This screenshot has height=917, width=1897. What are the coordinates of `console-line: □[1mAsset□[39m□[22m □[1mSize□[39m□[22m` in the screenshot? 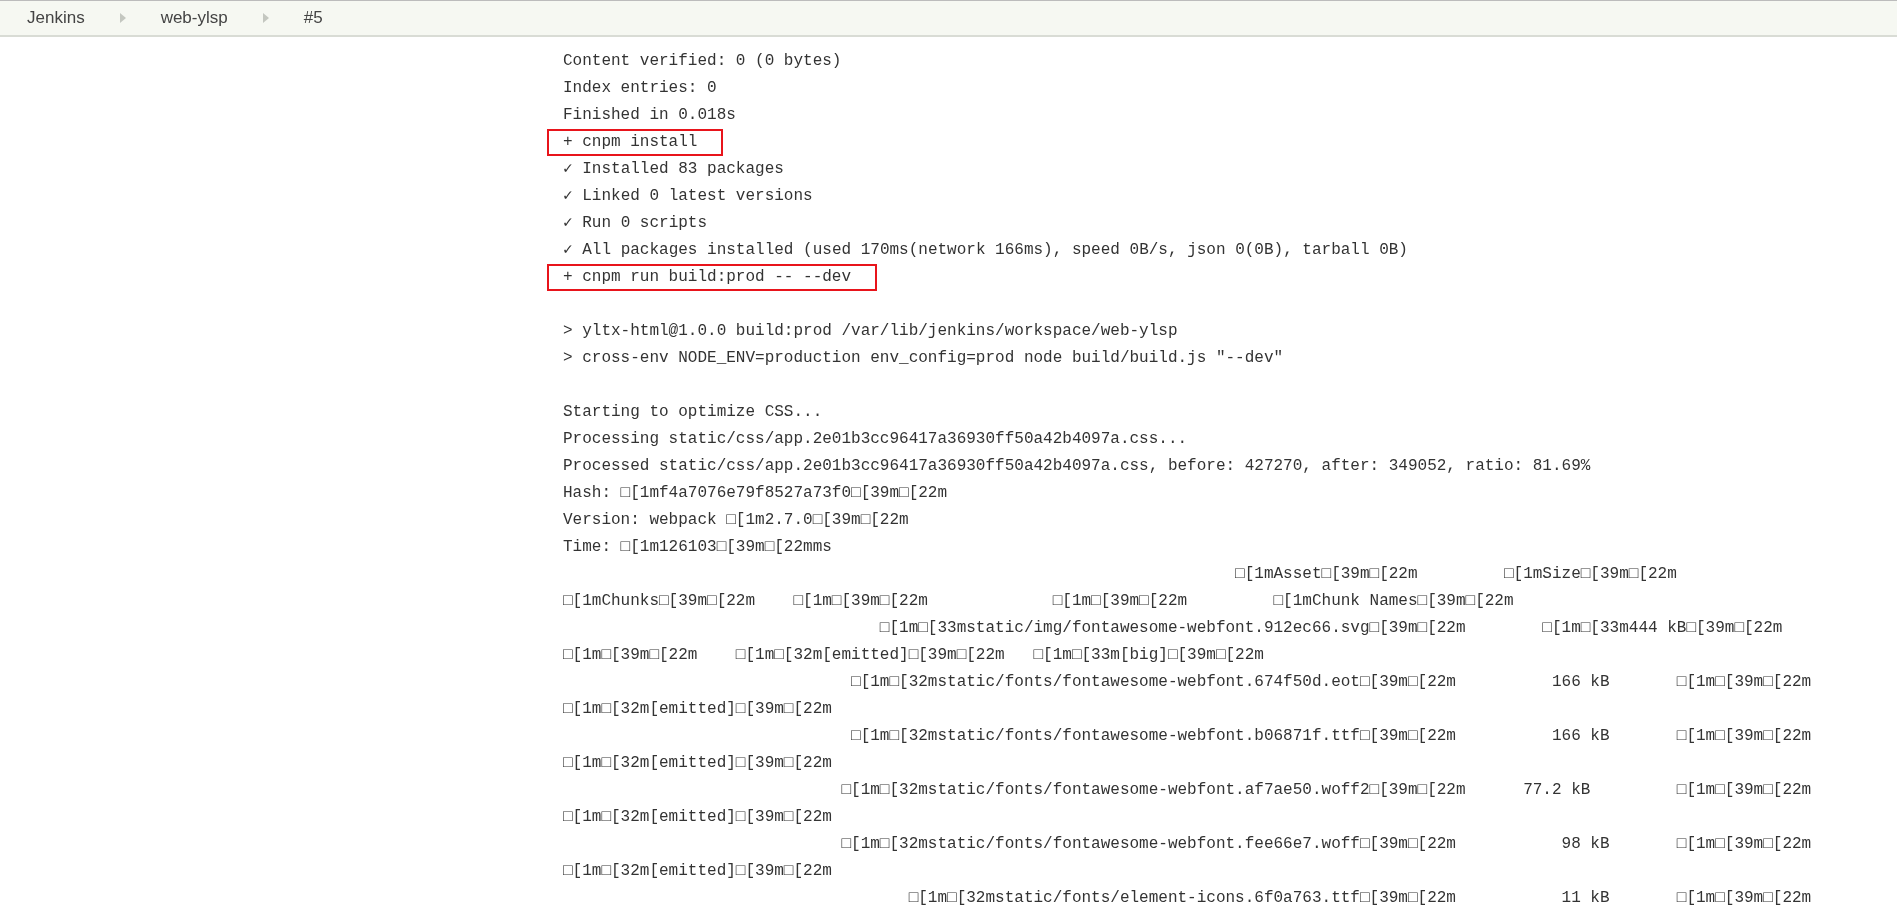 It's located at (1455, 574).